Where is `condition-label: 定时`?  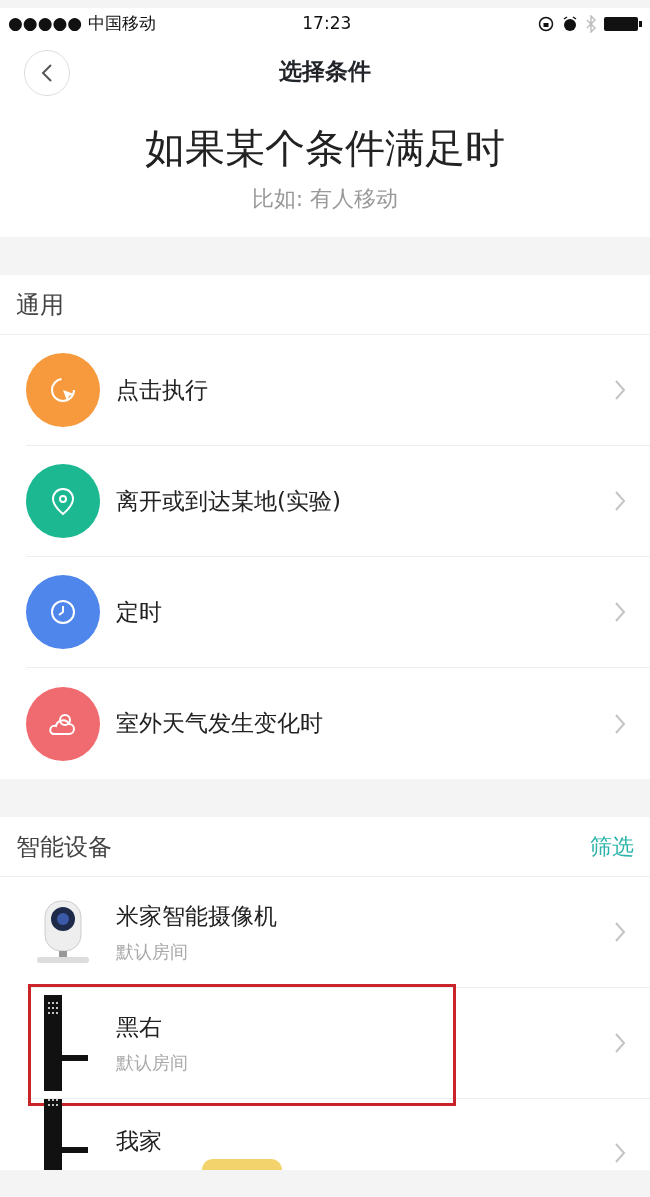 condition-label: 定时 is located at coordinates (357, 612).